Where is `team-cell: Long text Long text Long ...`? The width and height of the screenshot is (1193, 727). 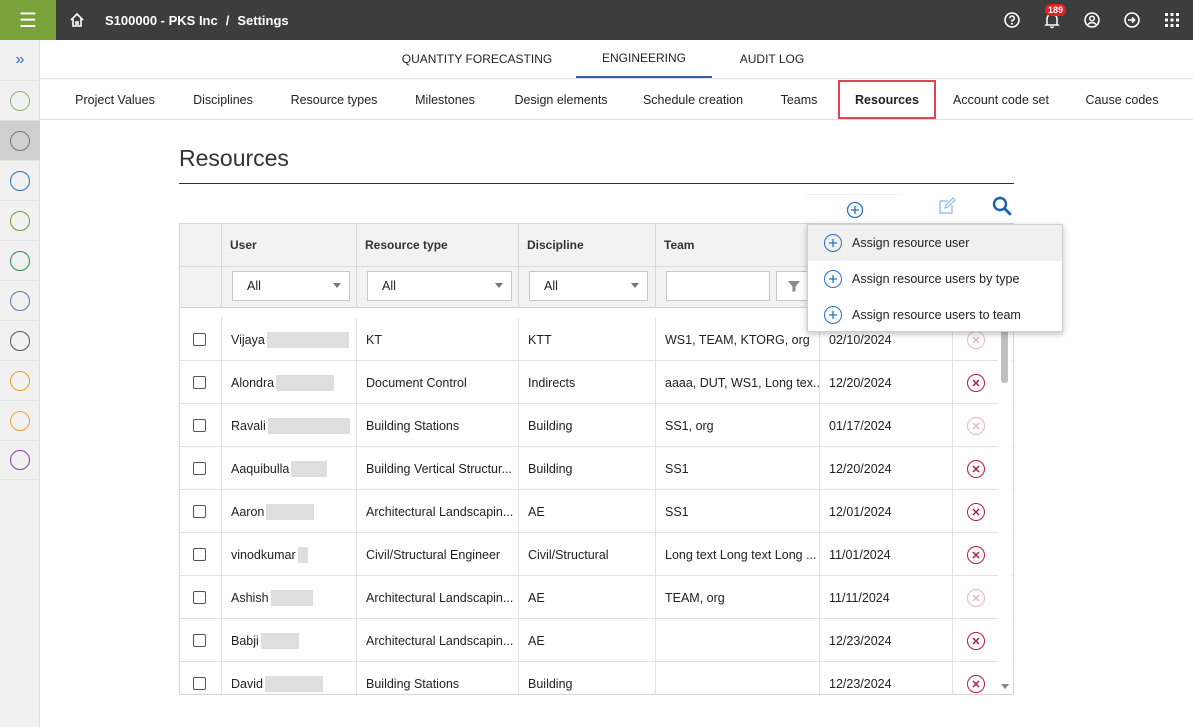 team-cell: Long text Long text Long ... is located at coordinates (738, 554).